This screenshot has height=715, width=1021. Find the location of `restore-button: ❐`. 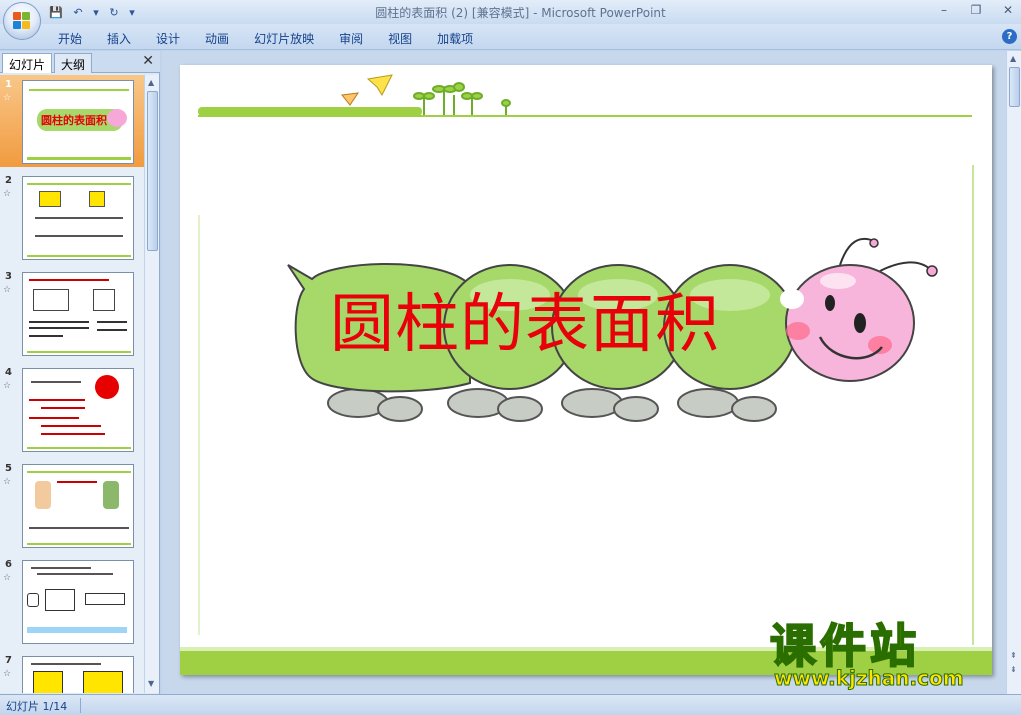

restore-button: ❐ is located at coordinates (976, 10).